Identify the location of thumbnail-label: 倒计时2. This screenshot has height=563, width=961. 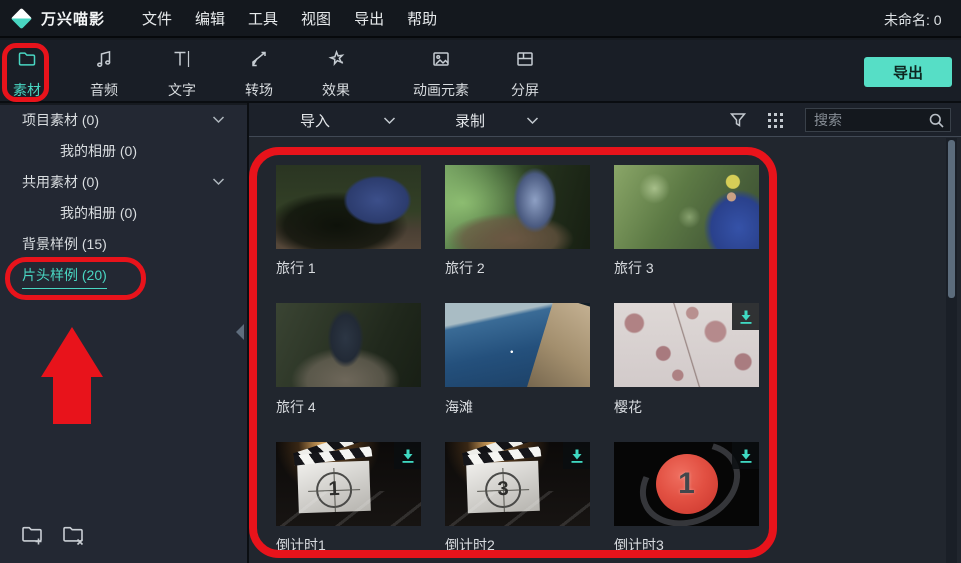
(470, 545).